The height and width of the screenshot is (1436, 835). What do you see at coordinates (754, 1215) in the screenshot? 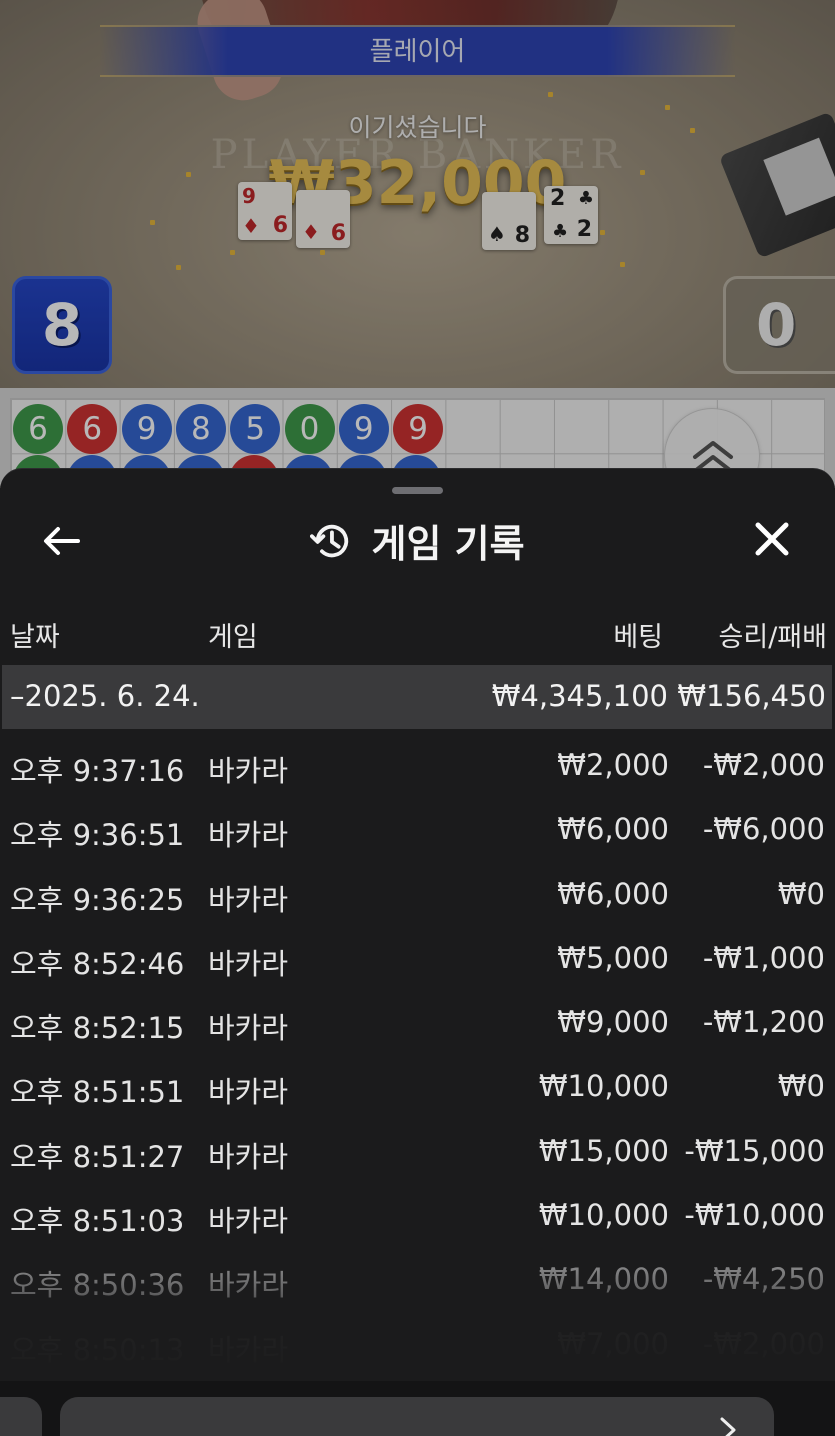
I see `row-result: -₩10,000` at bounding box center [754, 1215].